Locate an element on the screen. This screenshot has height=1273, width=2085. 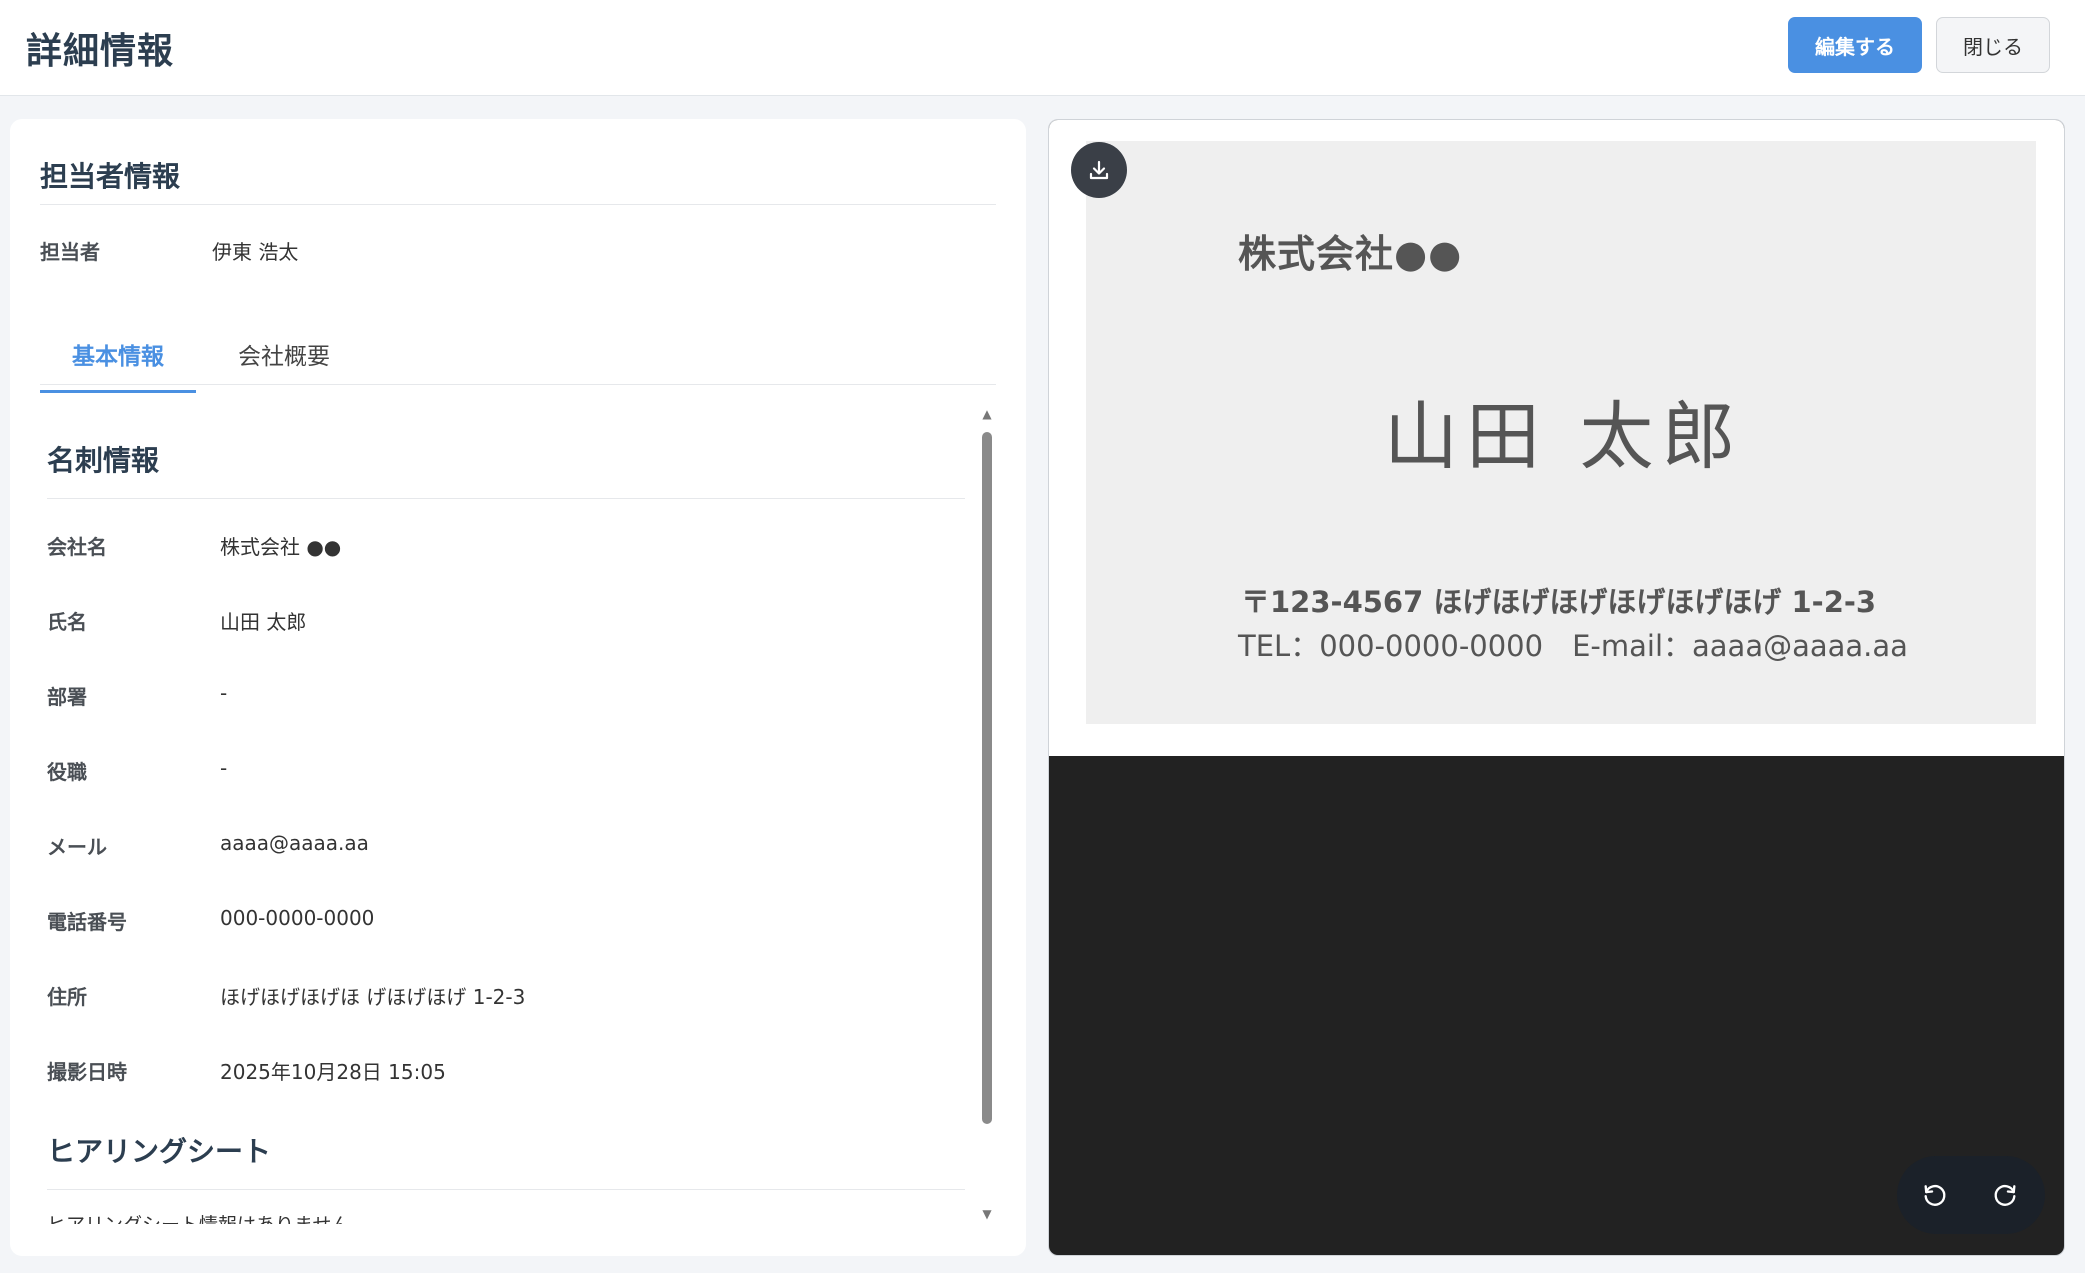
hearing-sheet-section-title: ヒアリングシート is located at coordinates (159, 1151).